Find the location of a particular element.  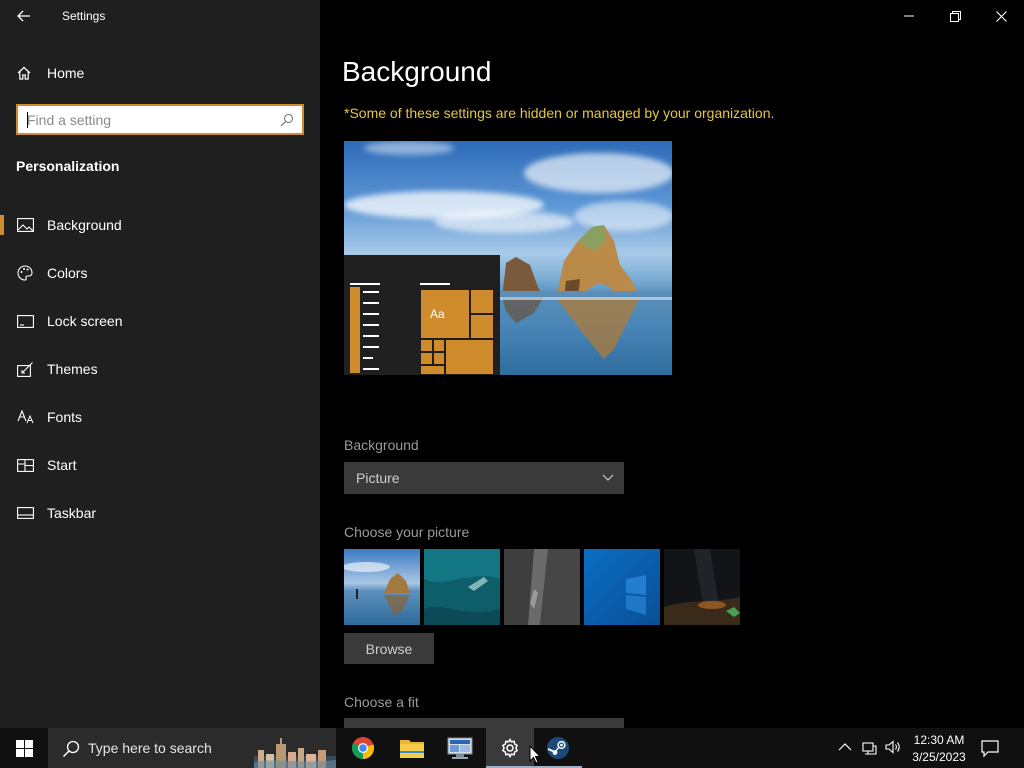

sidebar-item-label: Start is located at coordinates (62, 465).